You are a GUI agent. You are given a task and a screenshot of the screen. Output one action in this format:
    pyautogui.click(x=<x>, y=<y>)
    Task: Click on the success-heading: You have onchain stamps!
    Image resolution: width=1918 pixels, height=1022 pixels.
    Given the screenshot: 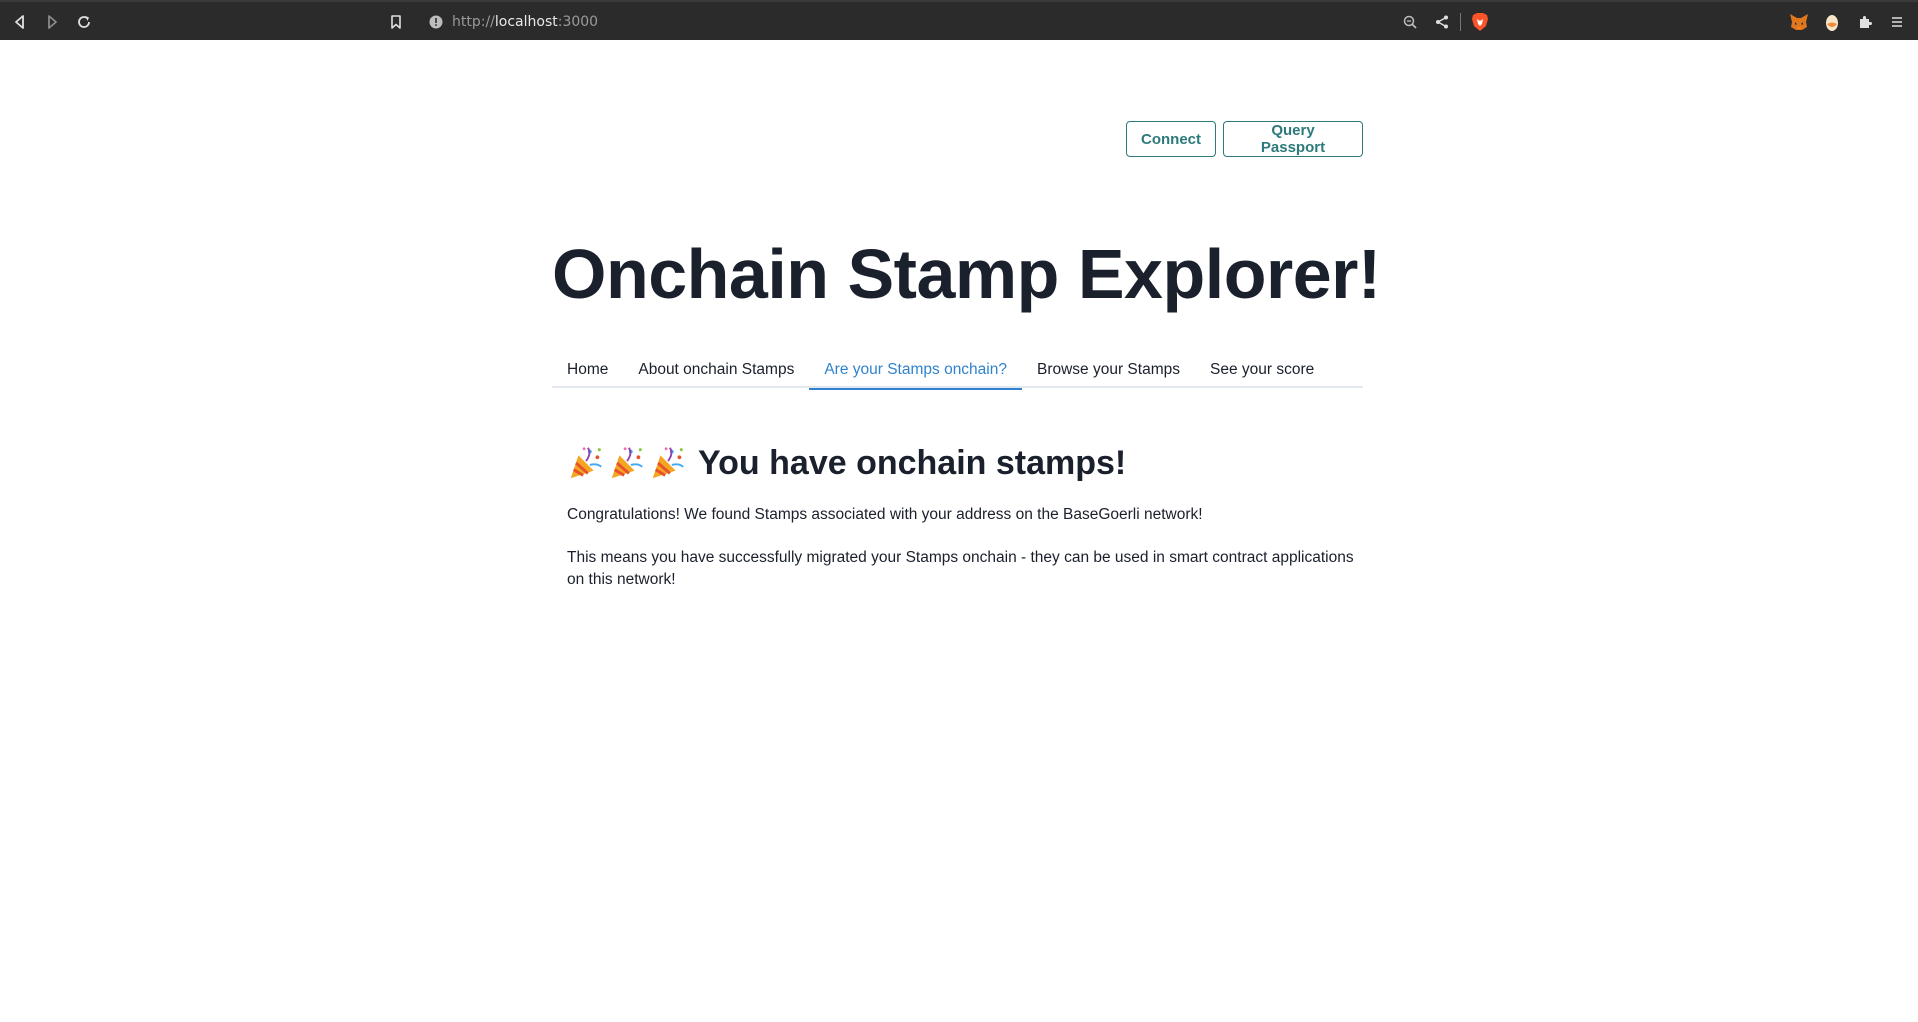 What is the action you would take?
    pyautogui.click(x=962, y=463)
    